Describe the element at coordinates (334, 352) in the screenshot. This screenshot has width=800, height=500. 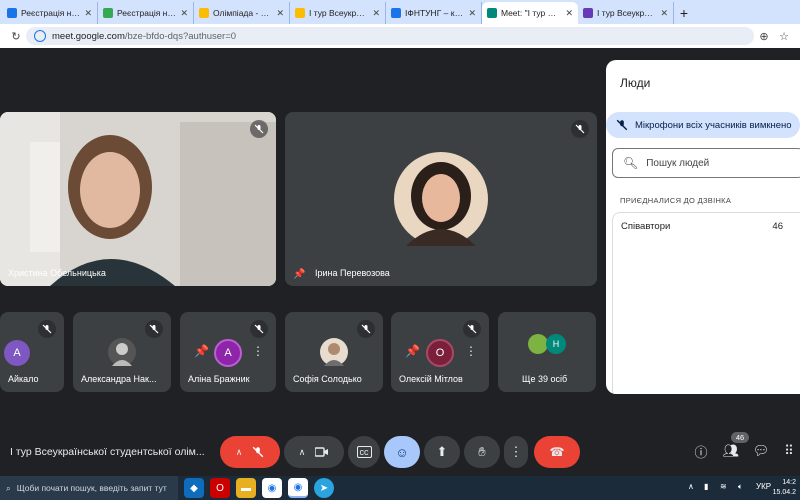
I see `participant-tile: Софія Солодько` at that location.